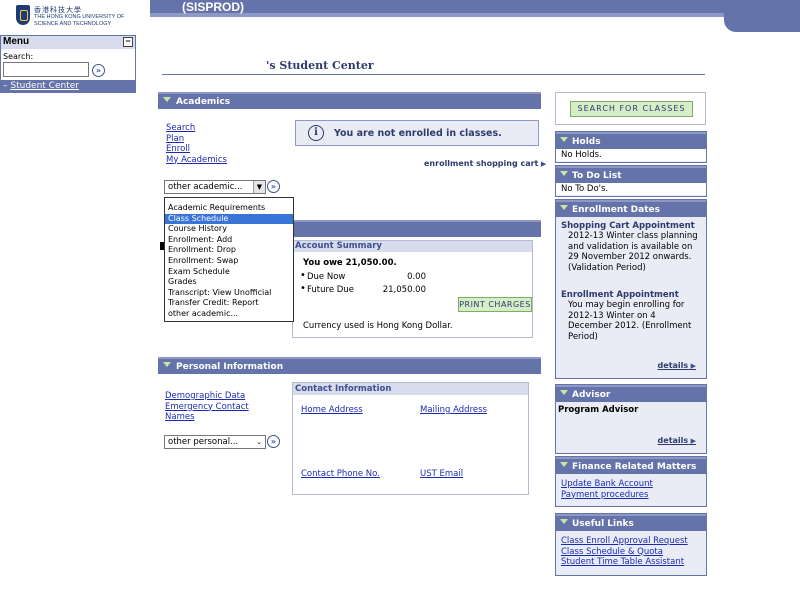 Image resolution: width=800 pixels, height=595 pixels. What do you see at coordinates (416, 277) in the screenshot?
I see `due-now-value: 0.00` at bounding box center [416, 277].